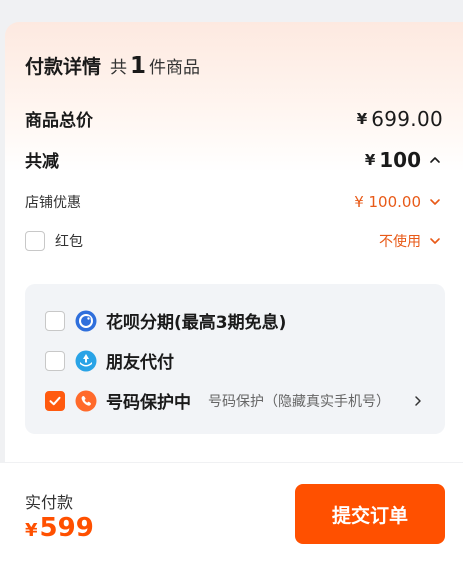 Image resolution: width=463 pixels, height=571 pixels. I want to click on item-count-suffix: 件商品, so click(175, 68).